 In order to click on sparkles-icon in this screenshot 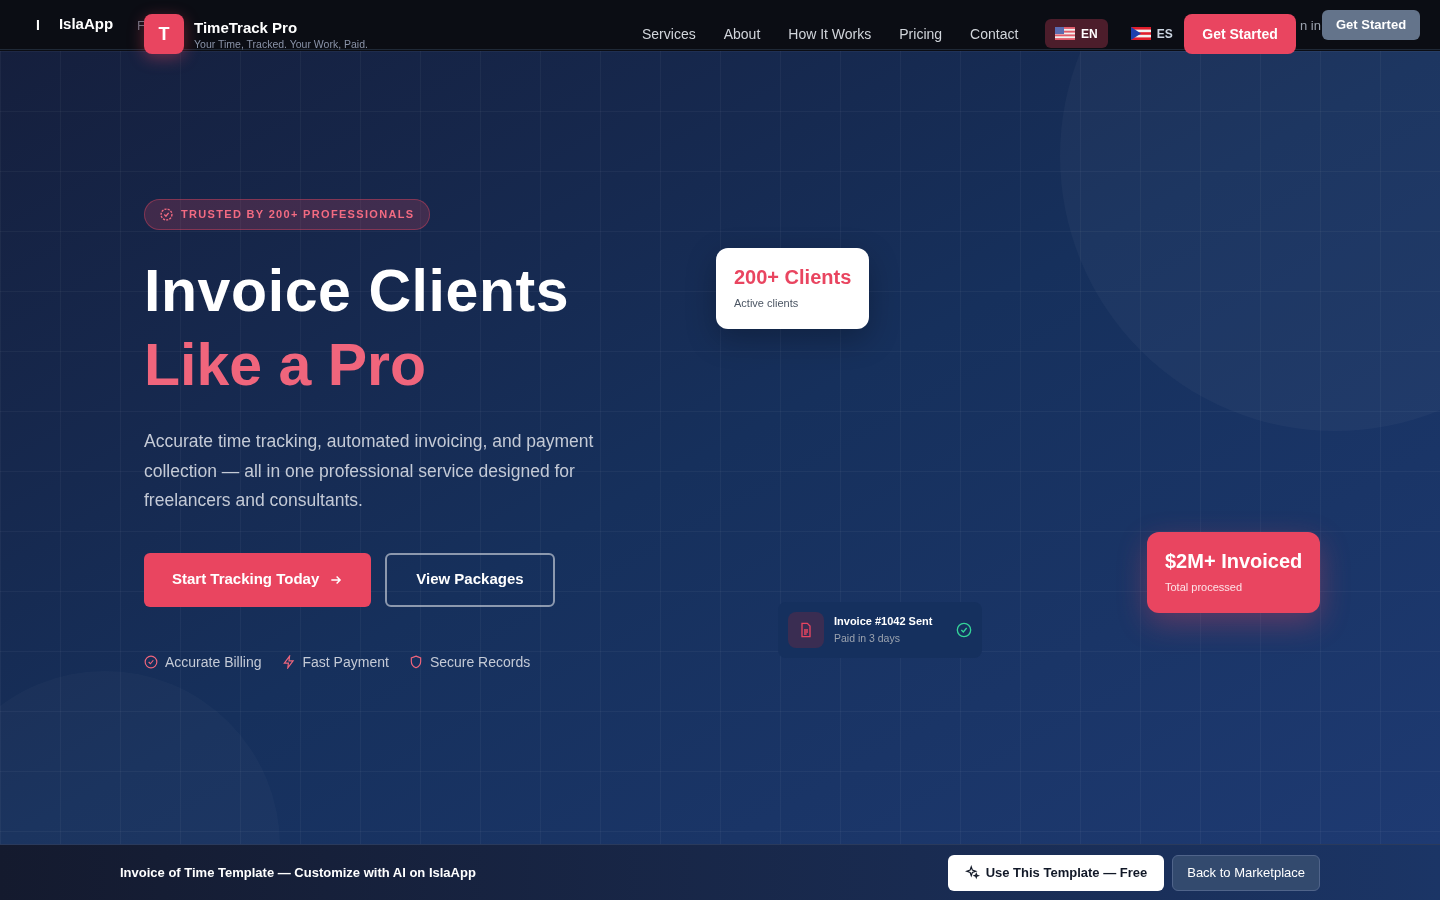, I will do `click(972, 872)`.